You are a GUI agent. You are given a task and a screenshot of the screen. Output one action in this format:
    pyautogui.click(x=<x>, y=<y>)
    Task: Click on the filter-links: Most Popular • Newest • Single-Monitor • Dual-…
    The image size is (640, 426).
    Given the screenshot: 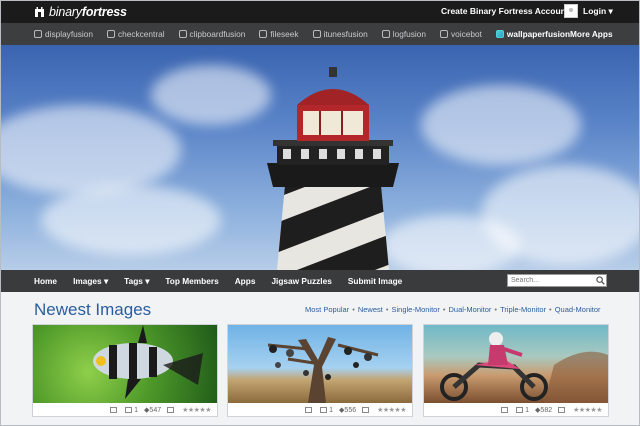 What is the action you would take?
    pyautogui.click(x=453, y=309)
    